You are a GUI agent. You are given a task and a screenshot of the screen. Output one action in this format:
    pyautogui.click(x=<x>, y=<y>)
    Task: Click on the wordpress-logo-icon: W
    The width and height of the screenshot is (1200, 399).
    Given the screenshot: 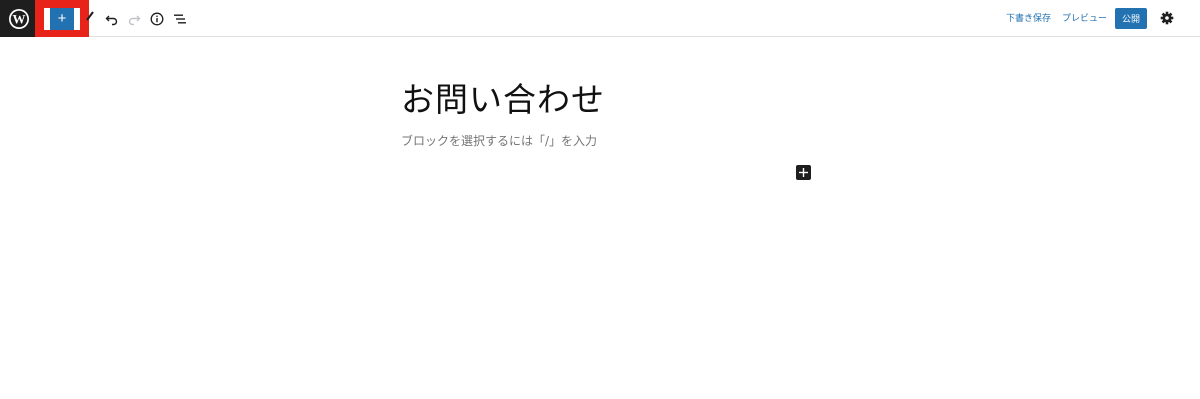 What is the action you would take?
    pyautogui.click(x=18, y=18)
    